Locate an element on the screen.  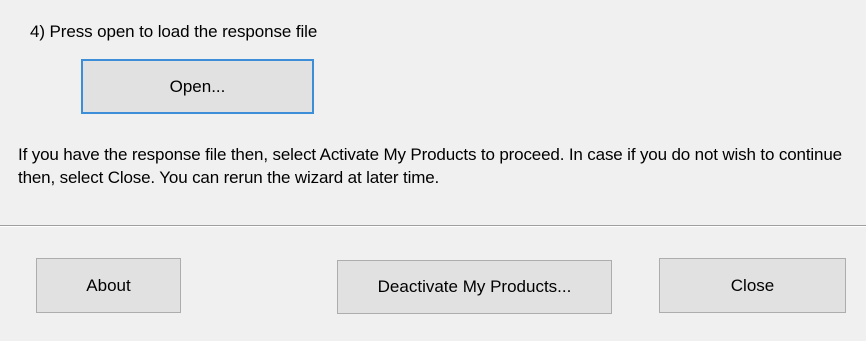
step-instruction: 4) Press open to load the response file is located at coordinates (174, 31).